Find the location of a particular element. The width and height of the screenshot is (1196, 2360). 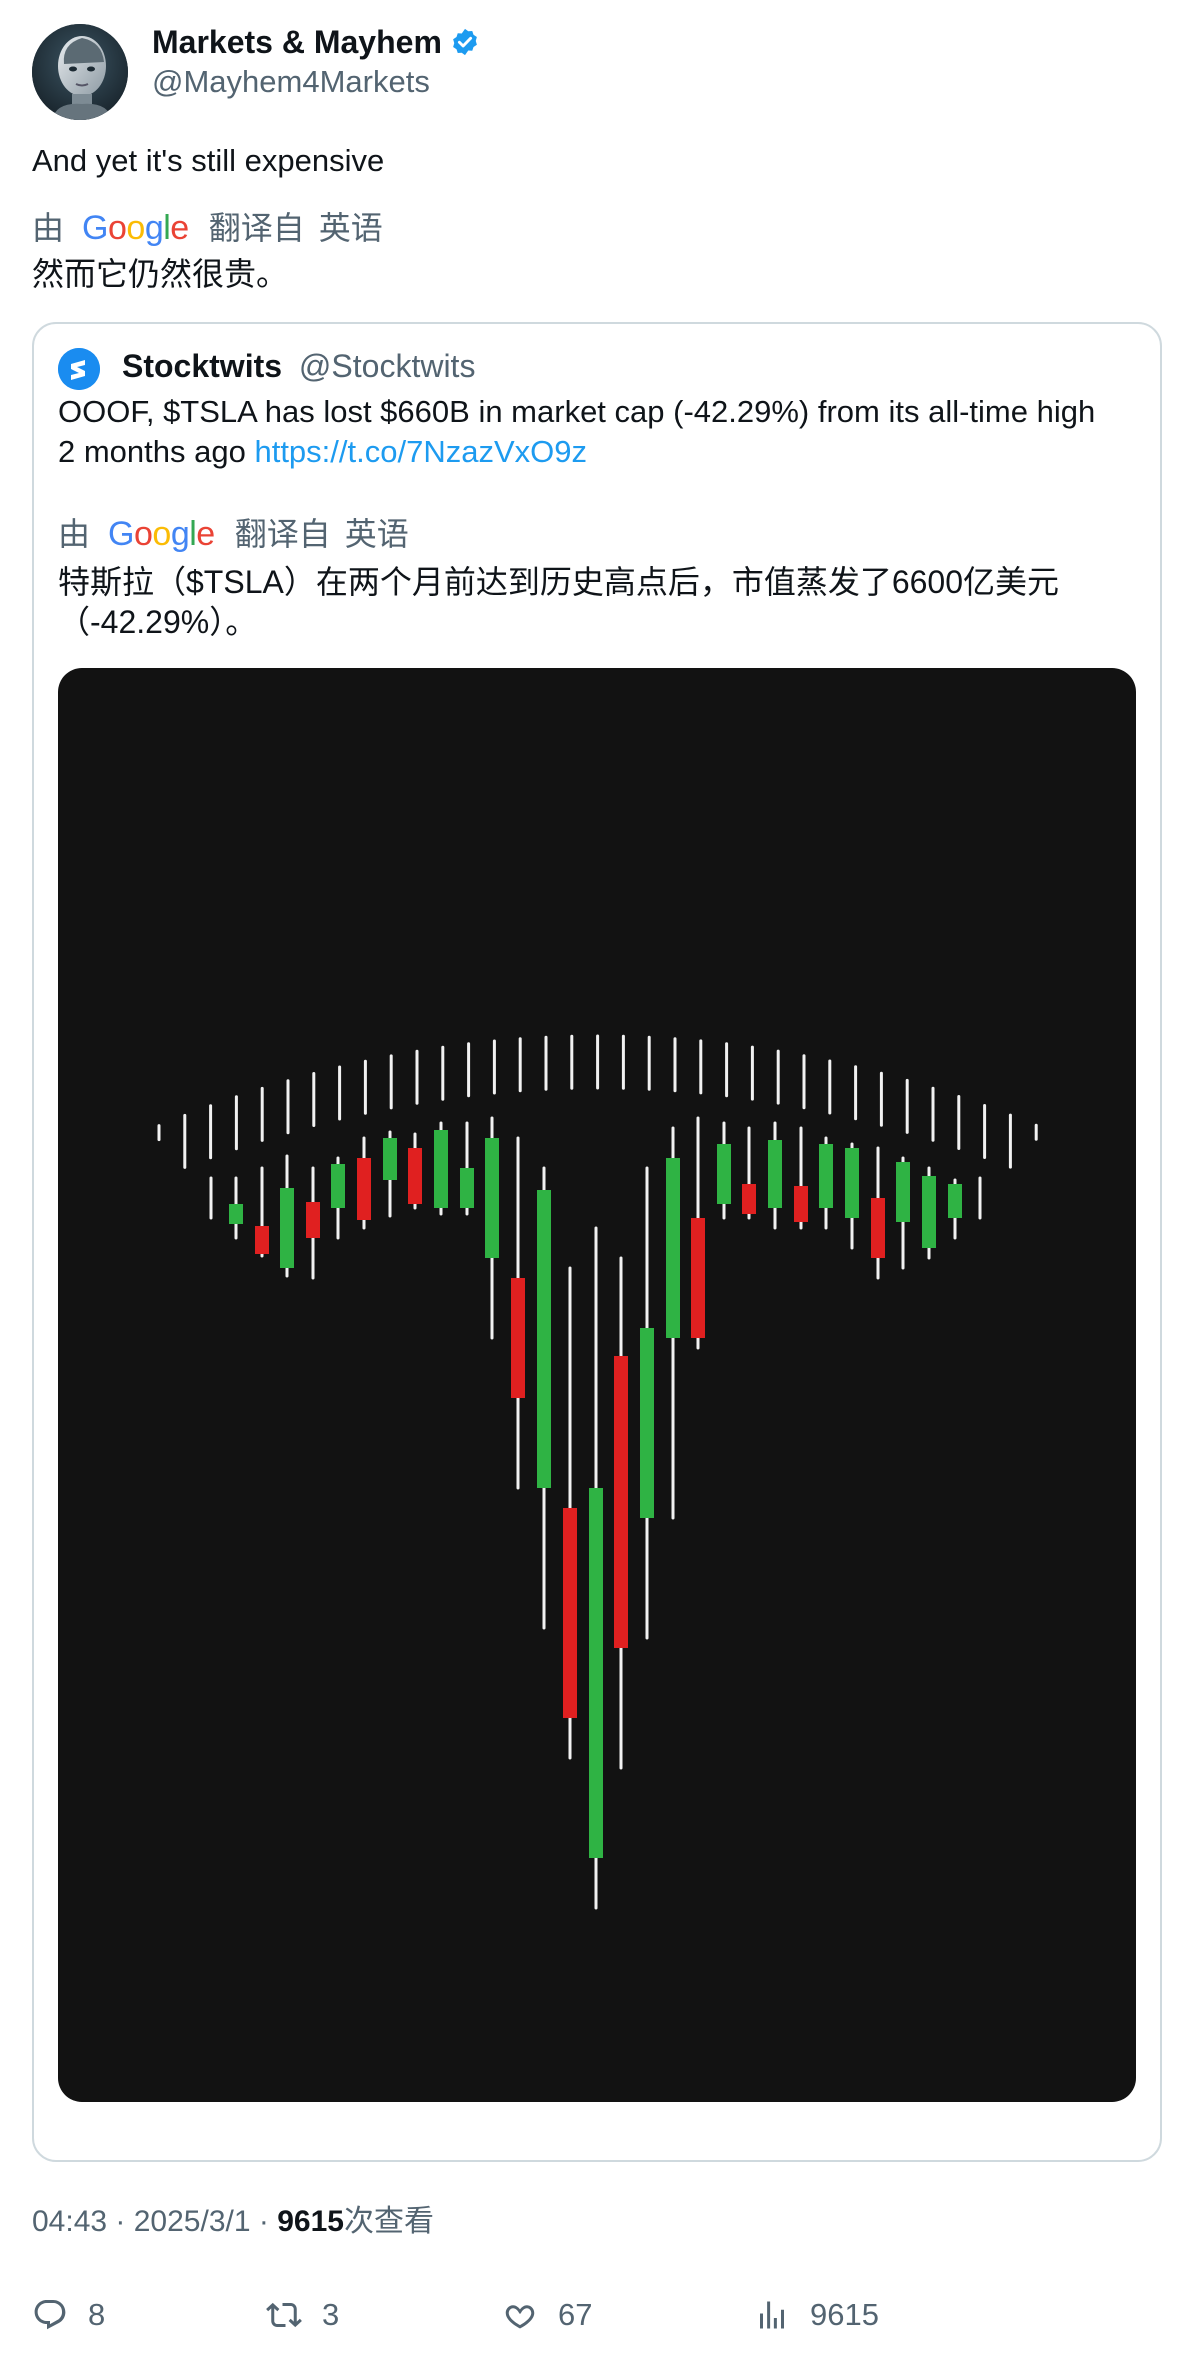

author-name-row: Markets & Mayhem is located at coordinates (316, 42).